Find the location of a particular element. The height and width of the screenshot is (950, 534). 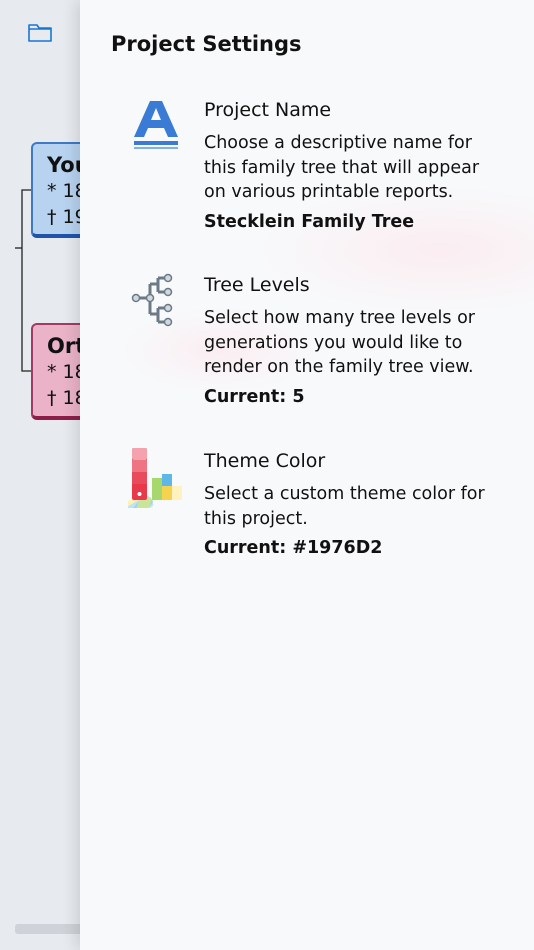

panel-title: Project Settings is located at coordinates (206, 44).